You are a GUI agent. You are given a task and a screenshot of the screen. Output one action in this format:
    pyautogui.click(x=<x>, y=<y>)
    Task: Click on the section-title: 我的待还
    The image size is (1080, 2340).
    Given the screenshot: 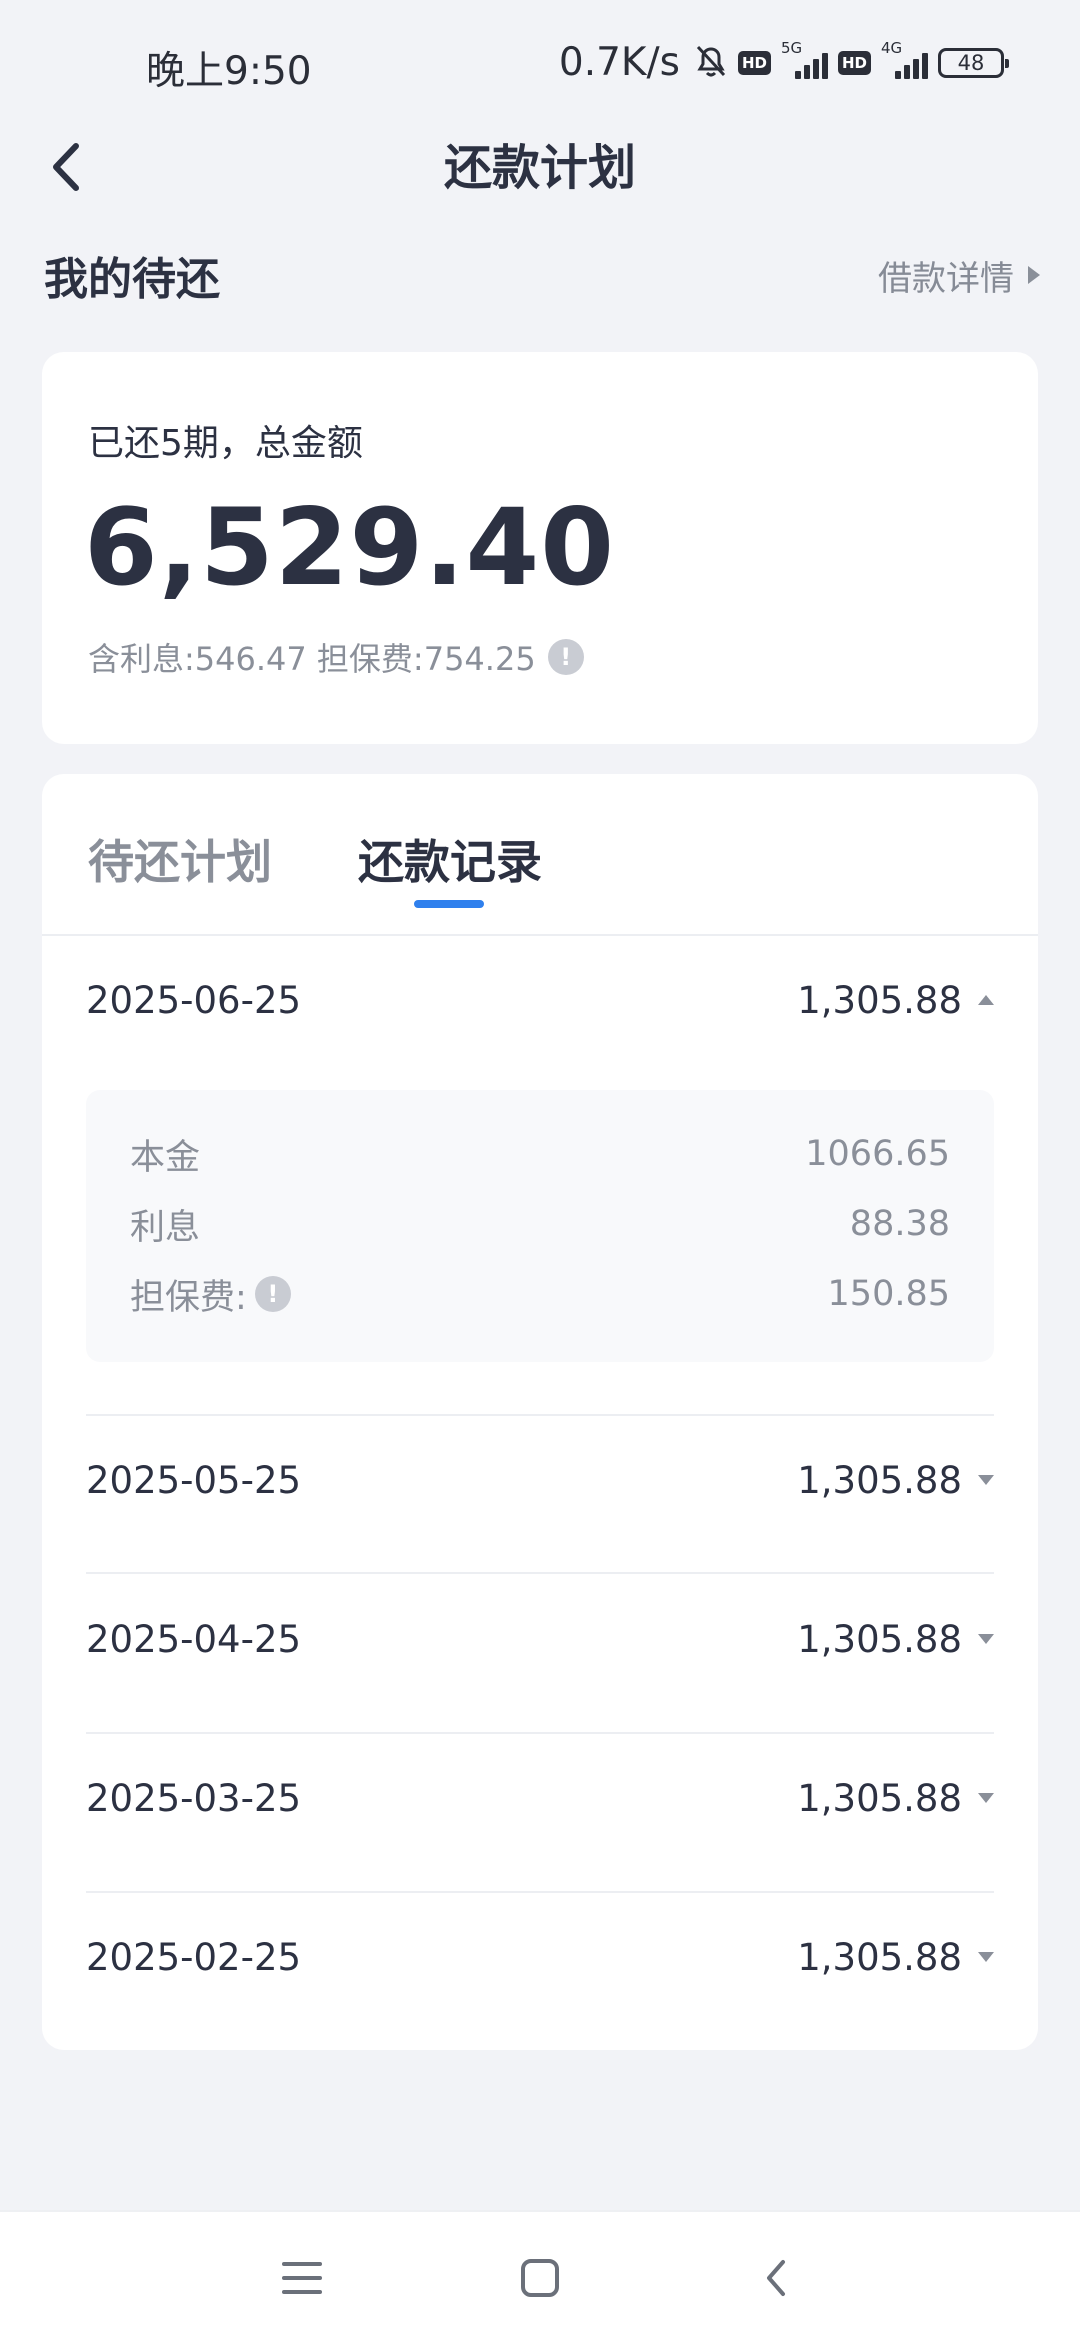 What is the action you would take?
    pyautogui.click(x=132, y=279)
    